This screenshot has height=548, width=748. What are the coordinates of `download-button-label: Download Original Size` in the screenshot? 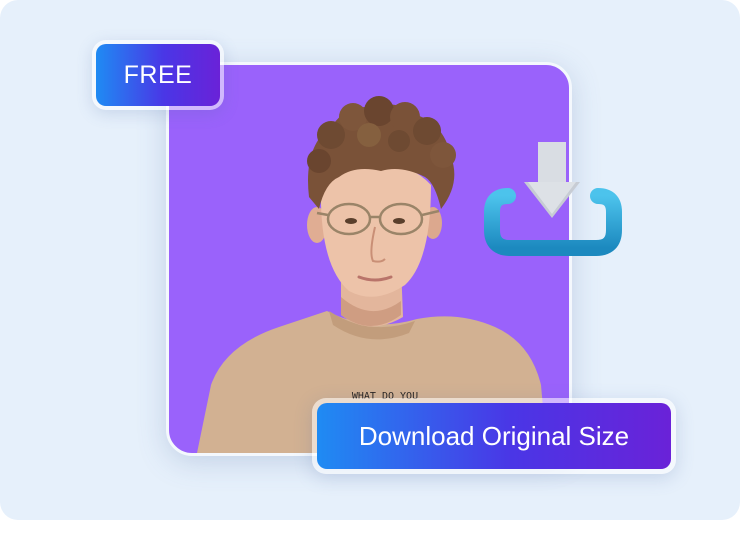 It's located at (494, 435).